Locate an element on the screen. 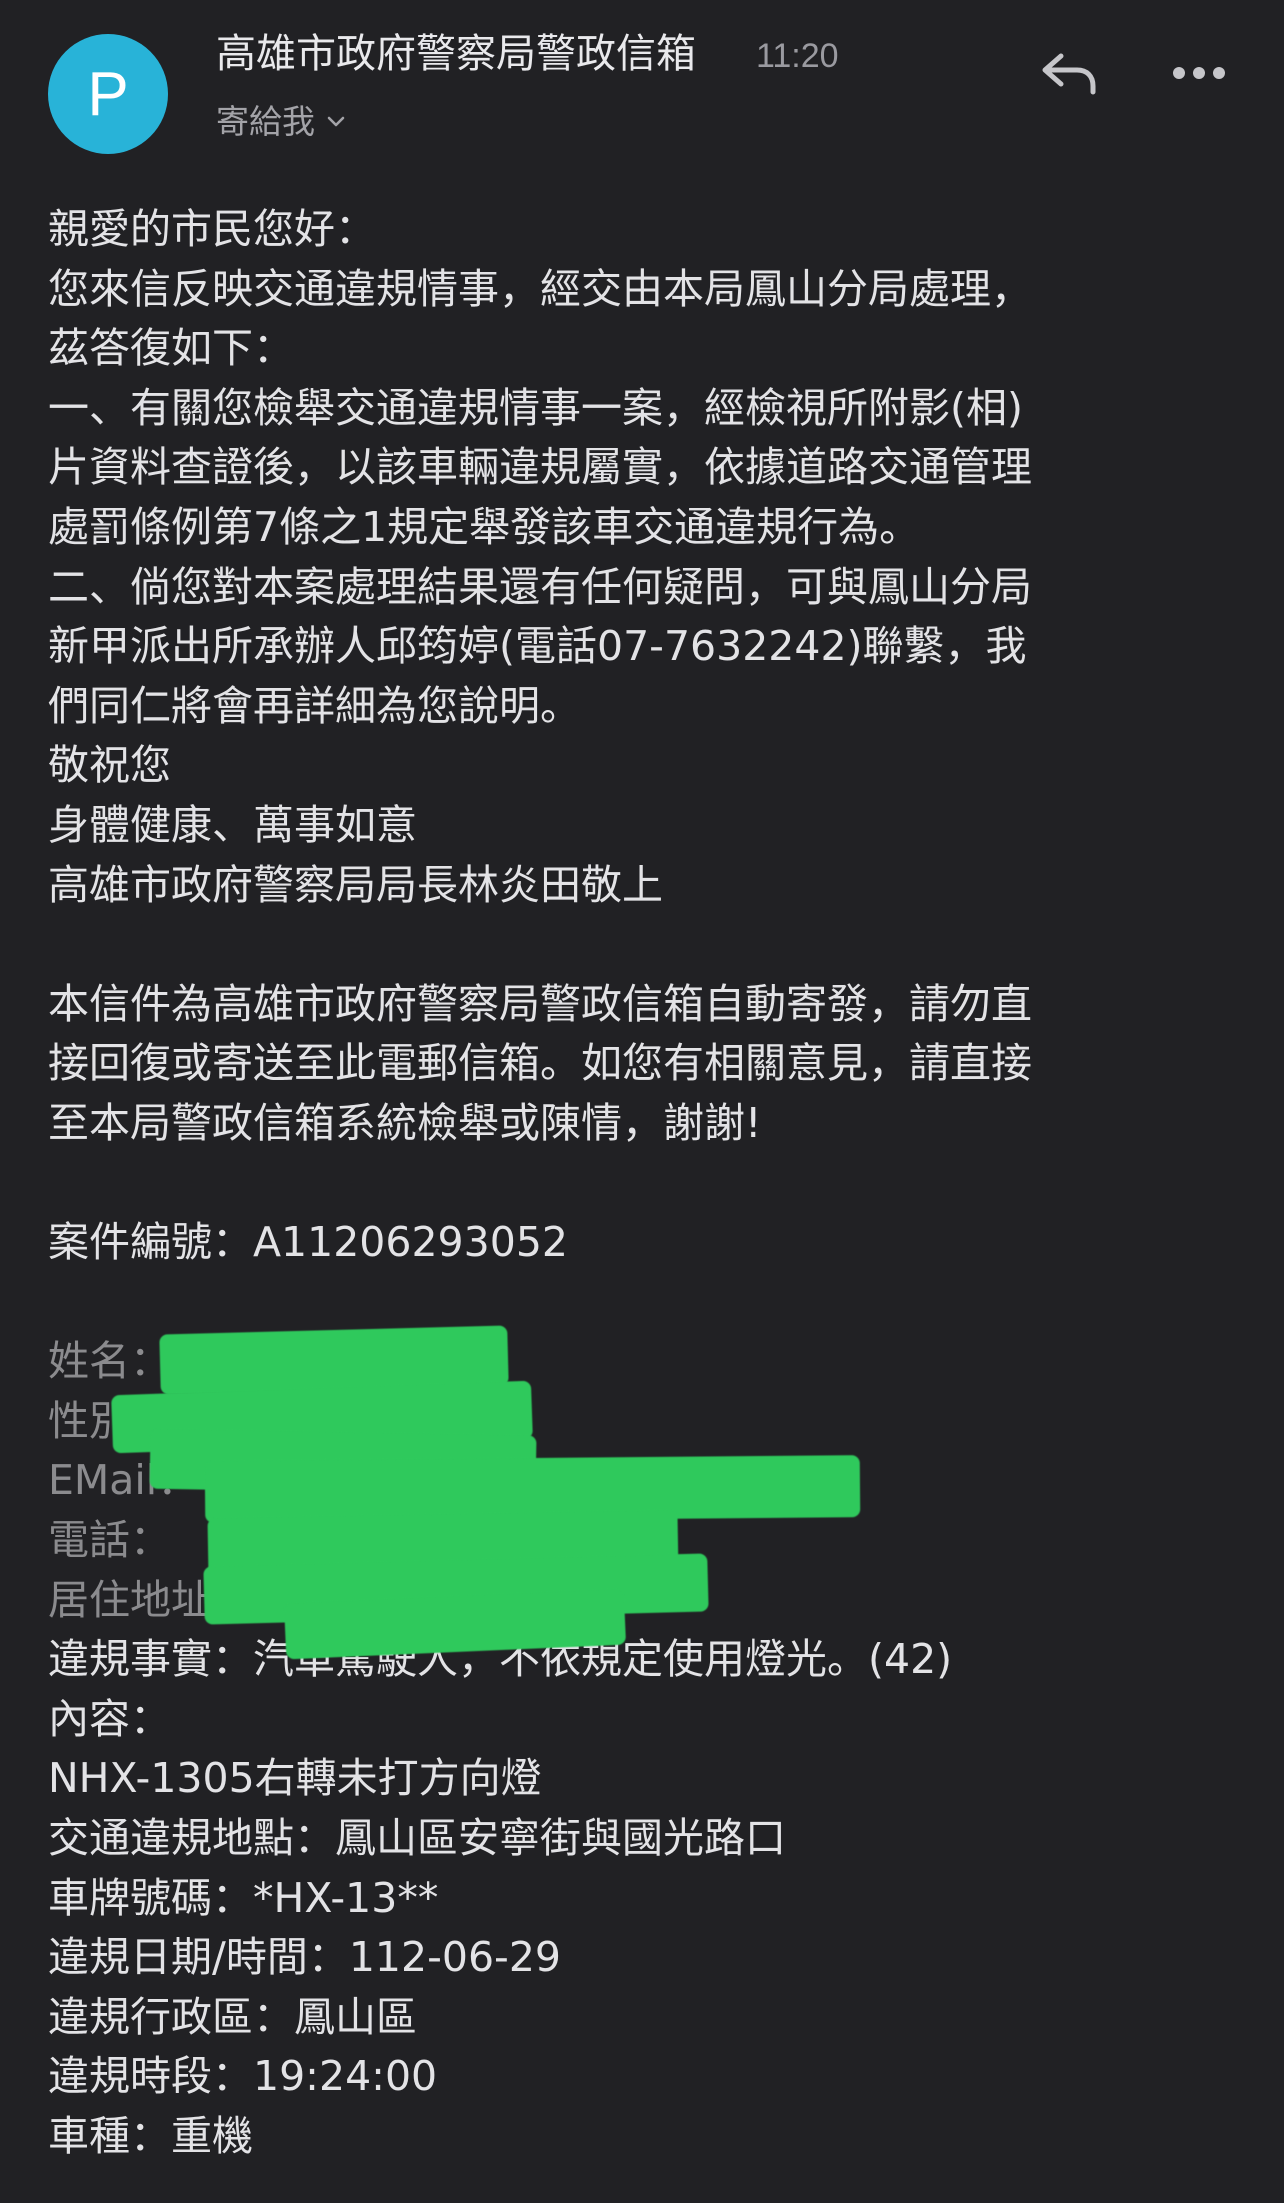  email-header: P 高雄市政府警察局警政信箱 11:20 寄給我 is located at coordinates (642, 90).